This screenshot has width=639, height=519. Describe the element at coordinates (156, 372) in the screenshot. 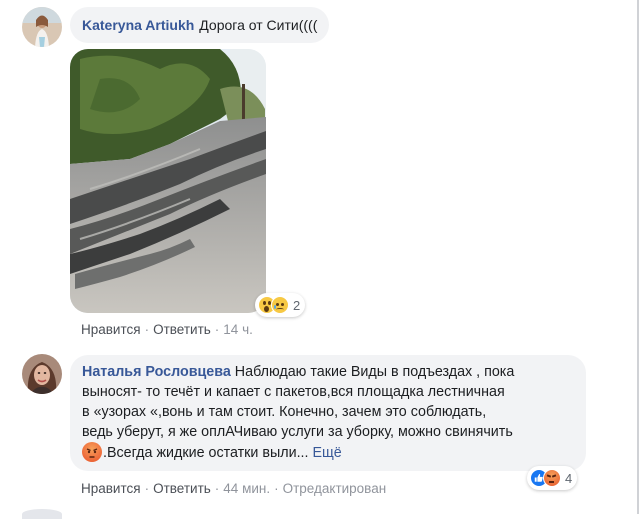

I see `comment-author: Наталья Рословцева` at that location.